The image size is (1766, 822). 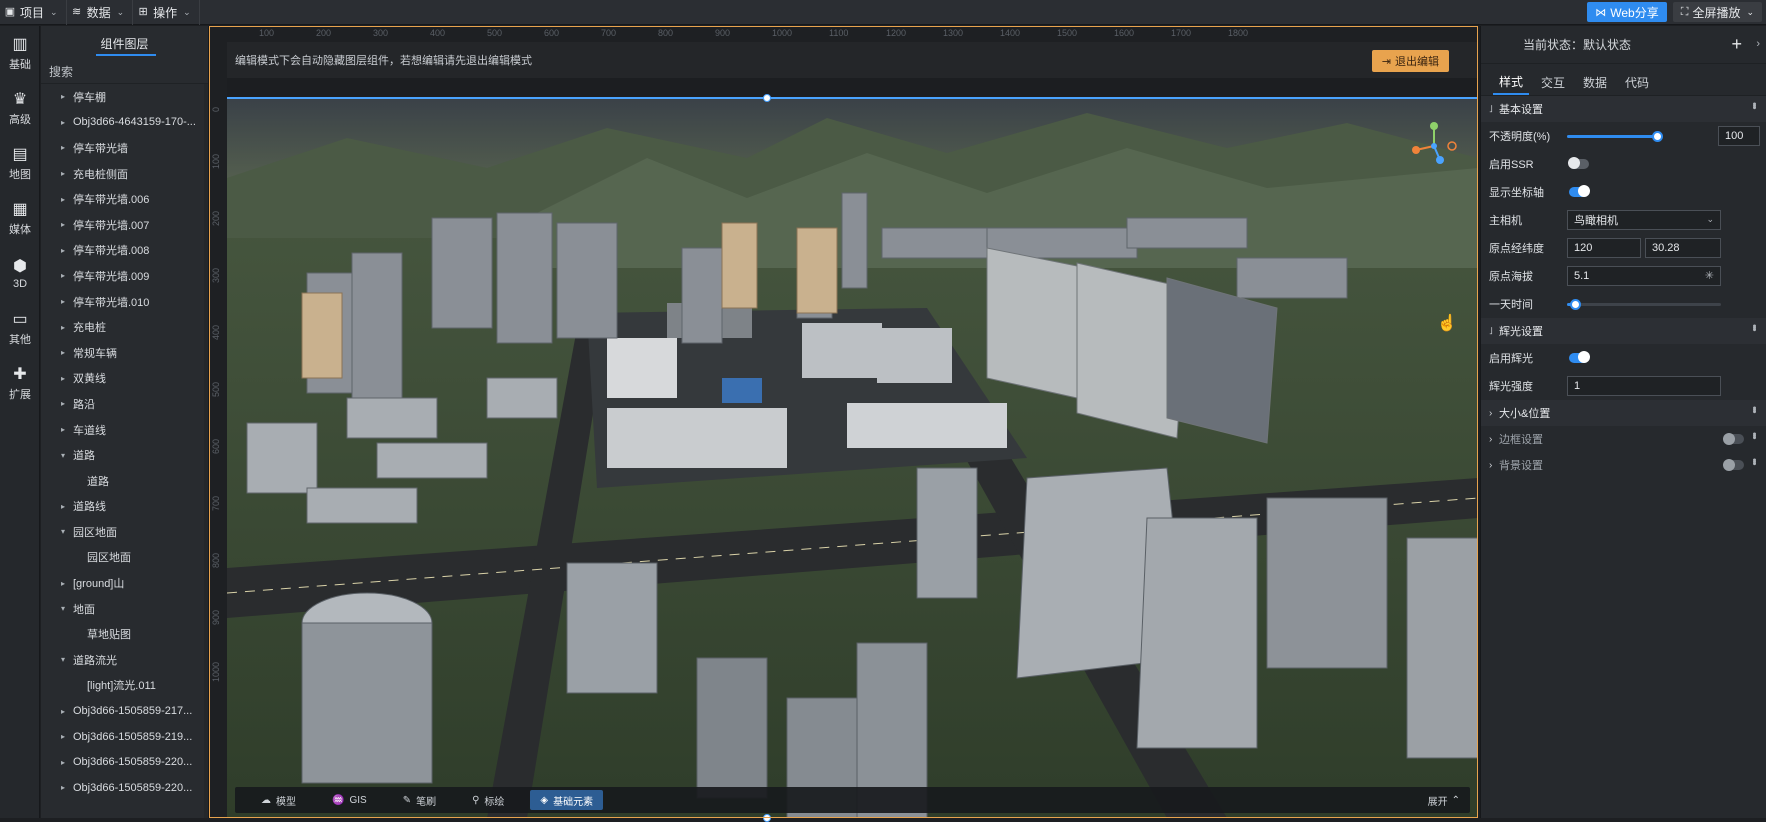 What do you see at coordinates (20, 273) in the screenshot?
I see `rail-item-3d: ⬢ 3D` at bounding box center [20, 273].